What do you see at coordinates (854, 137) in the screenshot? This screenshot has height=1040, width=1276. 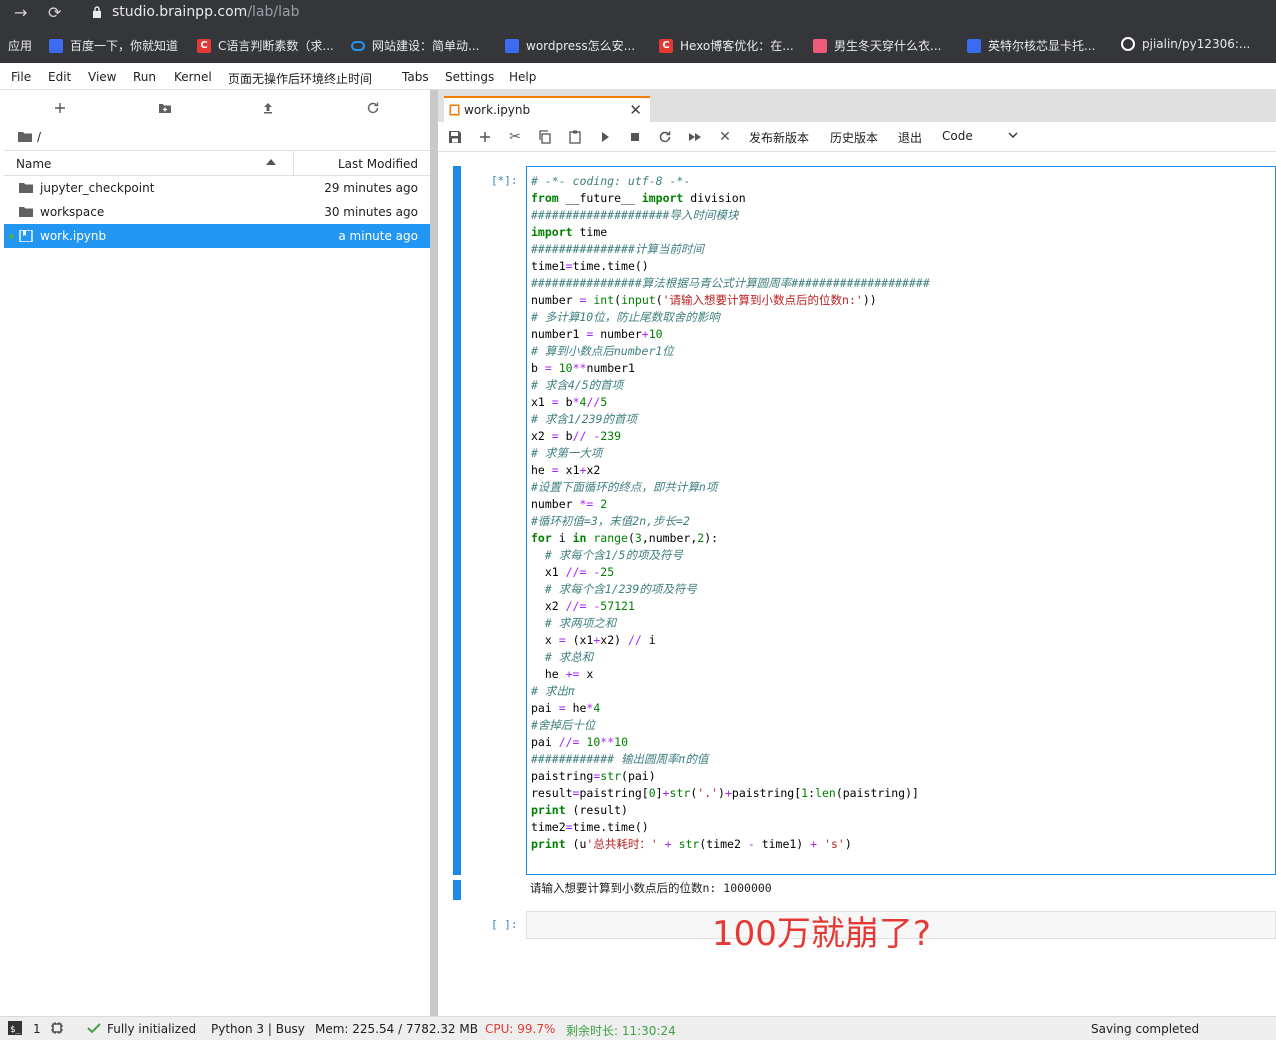 I see `history-button: 历史版本` at bounding box center [854, 137].